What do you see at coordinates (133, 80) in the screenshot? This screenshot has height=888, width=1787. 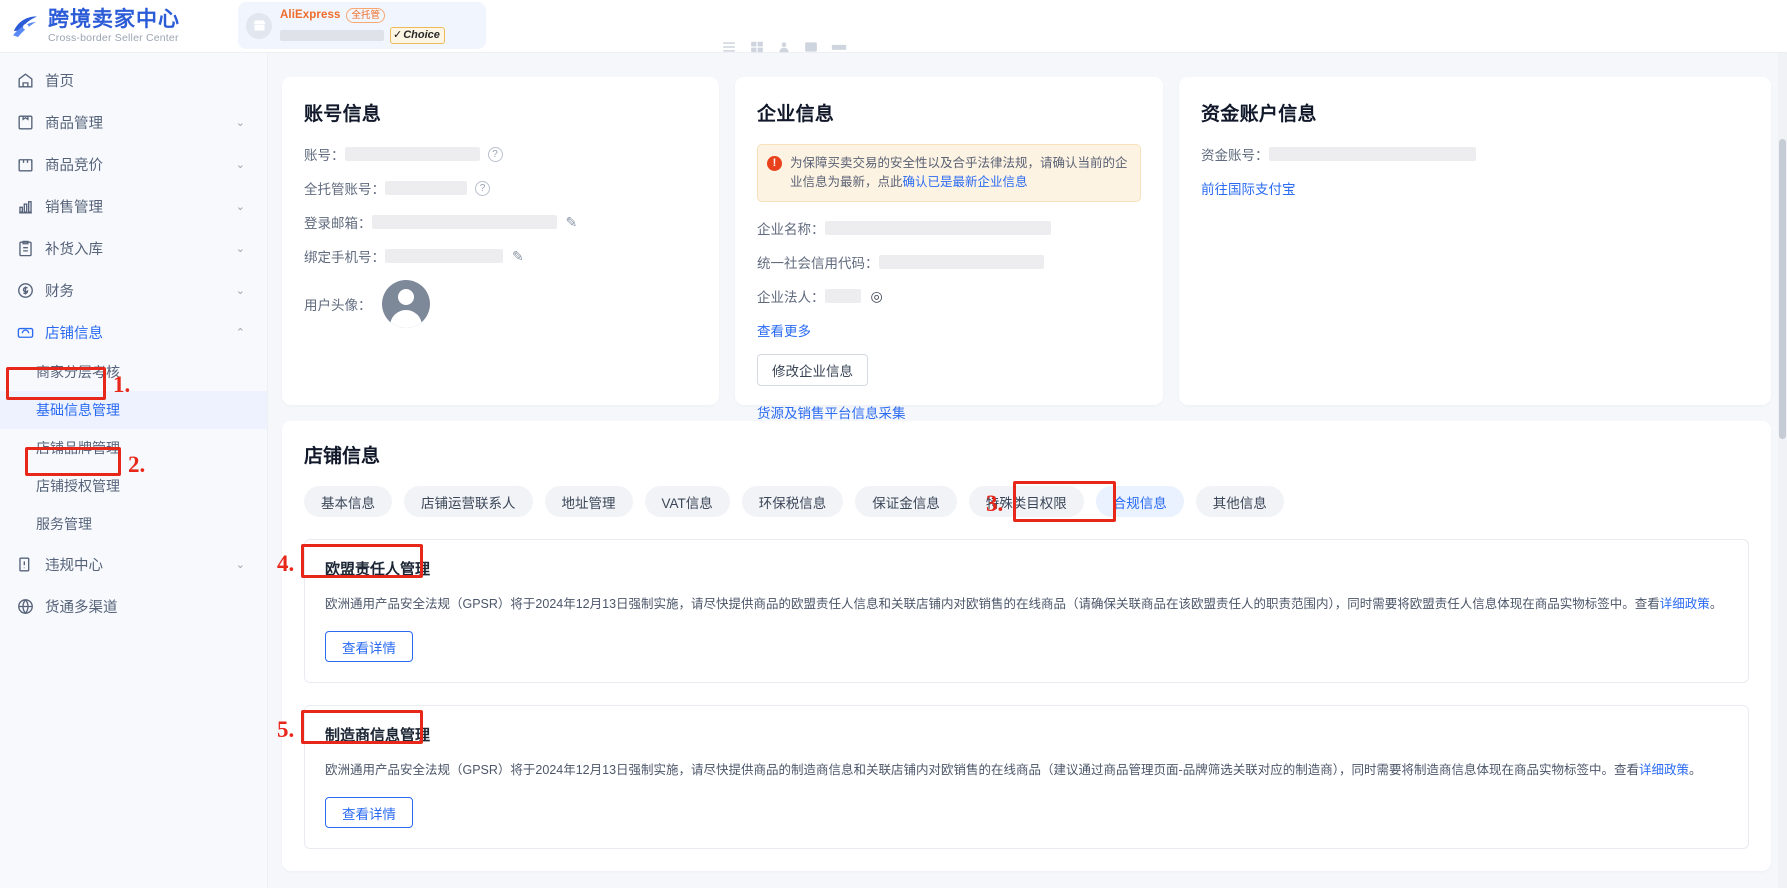 I see `sidebar-item-home: 首页` at bounding box center [133, 80].